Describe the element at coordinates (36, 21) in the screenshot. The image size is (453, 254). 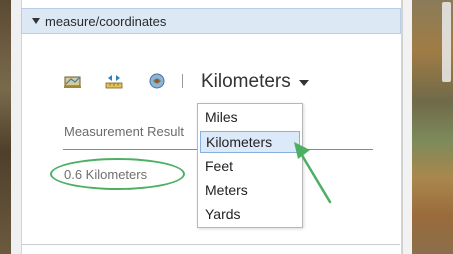
I see `collapse-caret-icon` at that location.